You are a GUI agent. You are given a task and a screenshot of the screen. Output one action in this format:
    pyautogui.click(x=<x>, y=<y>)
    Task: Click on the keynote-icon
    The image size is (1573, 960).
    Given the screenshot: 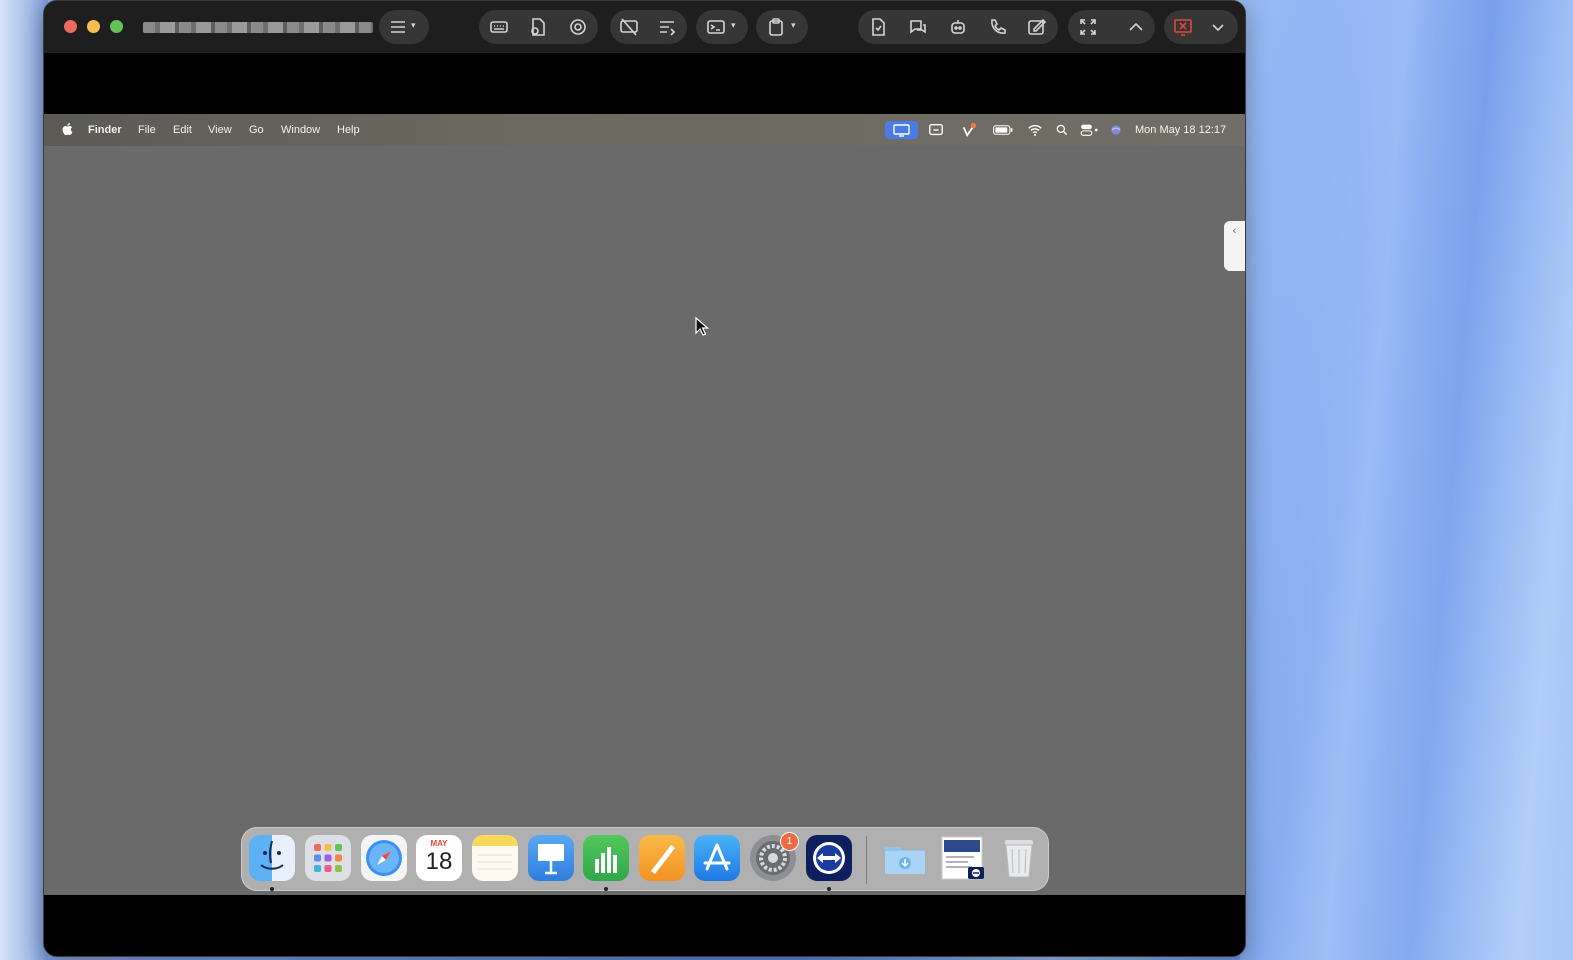 What is the action you would take?
    pyautogui.click(x=551, y=859)
    